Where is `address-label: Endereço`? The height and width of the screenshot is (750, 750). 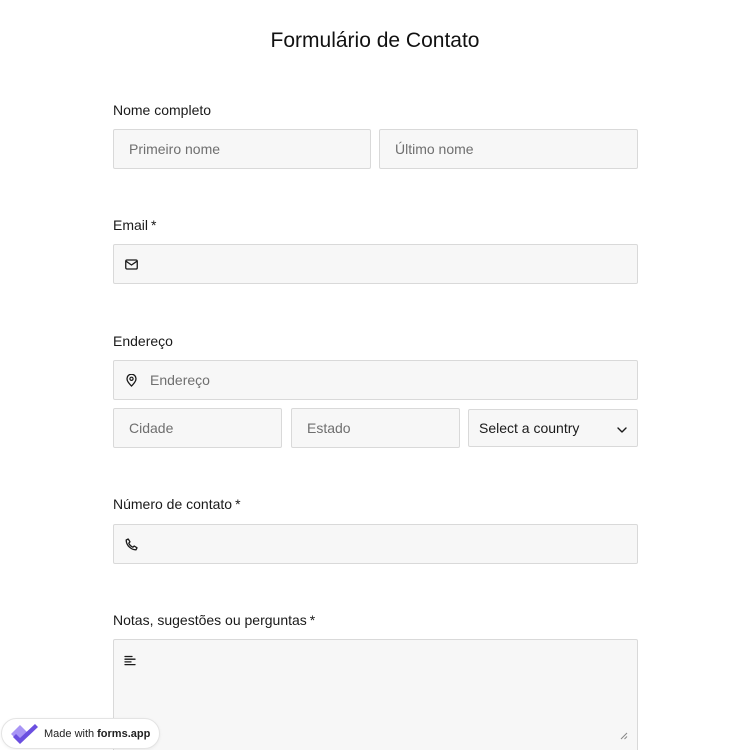
address-label: Endereço is located at coordinates (143, 341).